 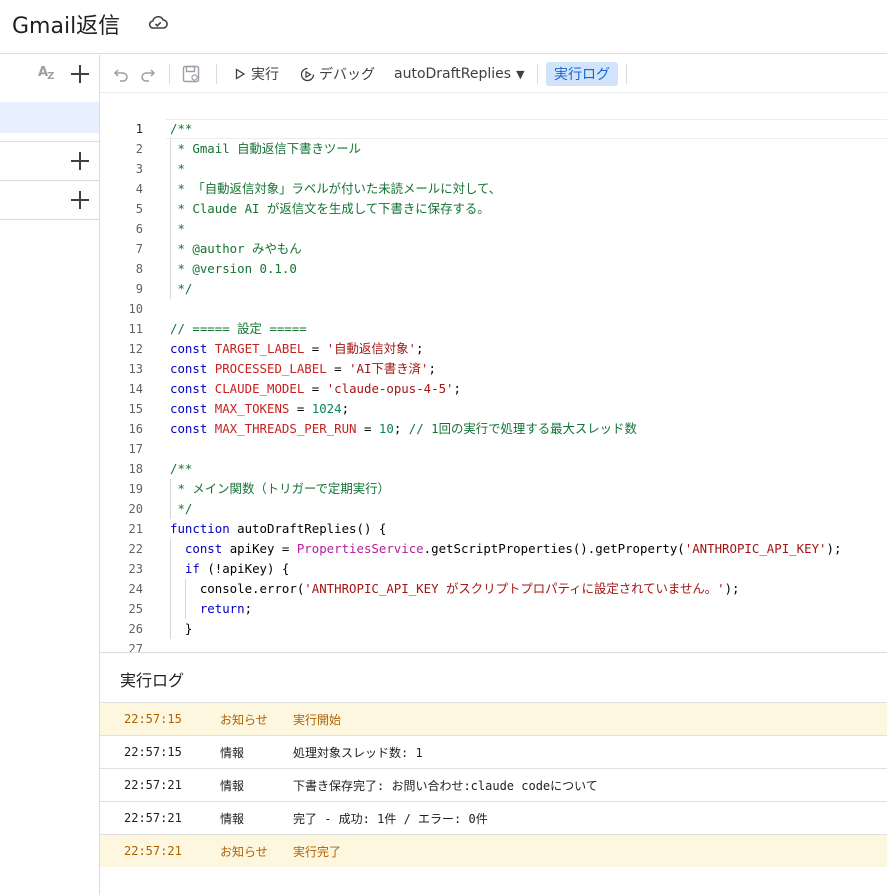 What do you see at coordinates (135, 549) in the screenshot?
I see `line-number: 22` at bounding box center [135, 549].